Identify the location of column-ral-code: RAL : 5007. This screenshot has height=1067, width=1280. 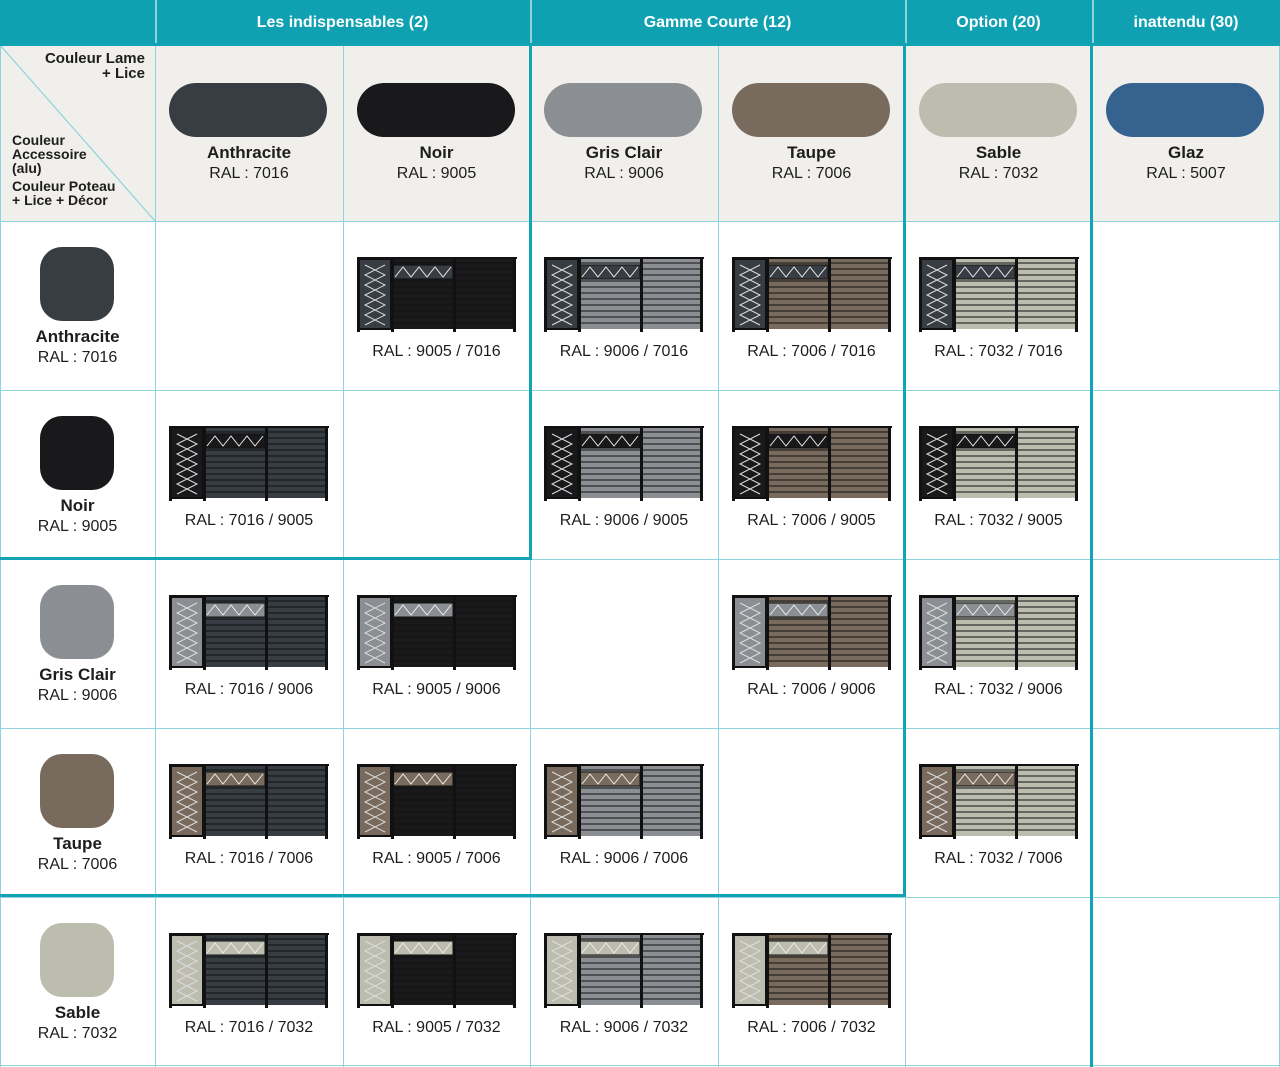
(1186, 173).